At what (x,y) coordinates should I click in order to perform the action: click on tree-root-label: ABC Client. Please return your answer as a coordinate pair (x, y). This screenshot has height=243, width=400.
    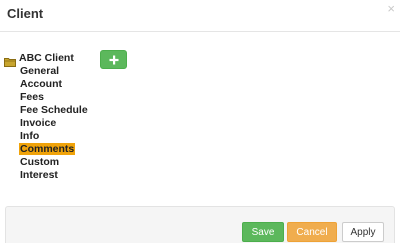
    Looking at the image, I should click on (46, 58).